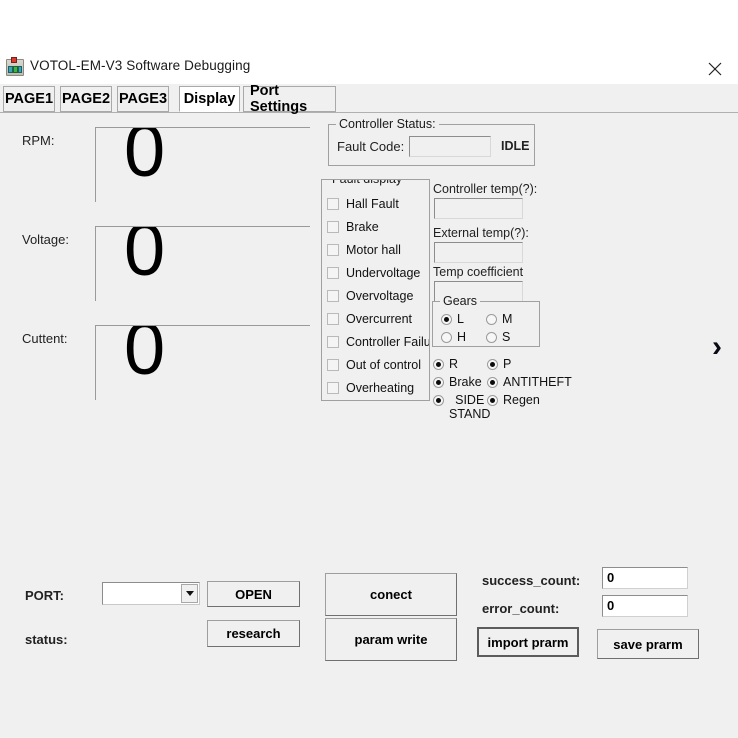  What do you see at coordinates (453, 337) in the screenshot?
I see `radio-gear-h: H` at bounding box center [453, 337].